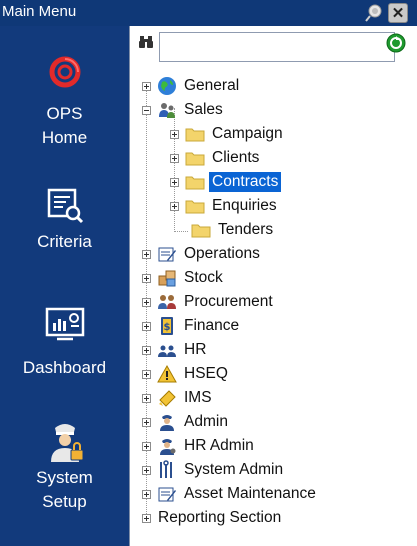 The height and width of the screenshot is (546, 417). I want to click on tree-node-hseq: HSEQ, so click(186, 374).